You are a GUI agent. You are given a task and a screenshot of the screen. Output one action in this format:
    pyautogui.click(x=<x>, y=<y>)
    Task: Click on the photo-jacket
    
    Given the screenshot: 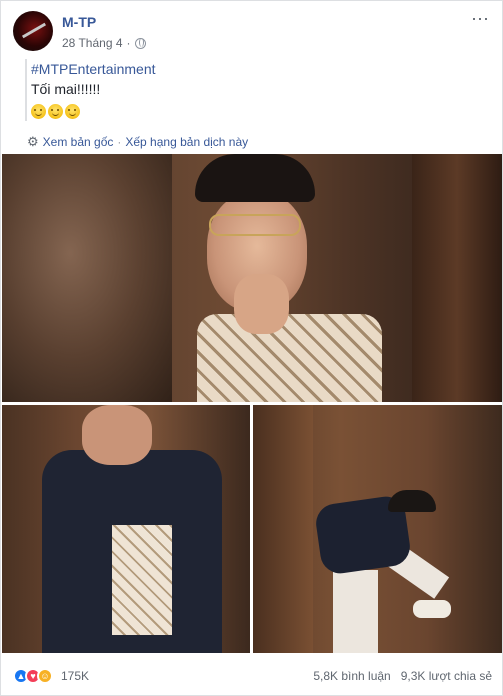 What is the action you would take?
    pyautogui.click(x=289, y=358)
    